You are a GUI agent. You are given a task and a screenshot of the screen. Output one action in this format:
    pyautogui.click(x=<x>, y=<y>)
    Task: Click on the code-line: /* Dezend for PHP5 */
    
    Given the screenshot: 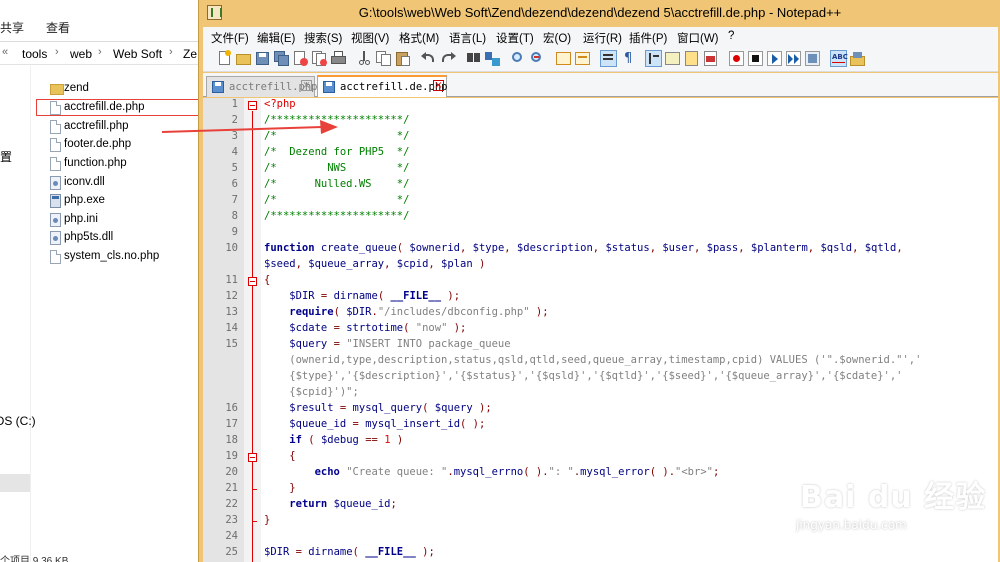 What is the action you would take?
    pyautogui.click(x=336, y=152)
    